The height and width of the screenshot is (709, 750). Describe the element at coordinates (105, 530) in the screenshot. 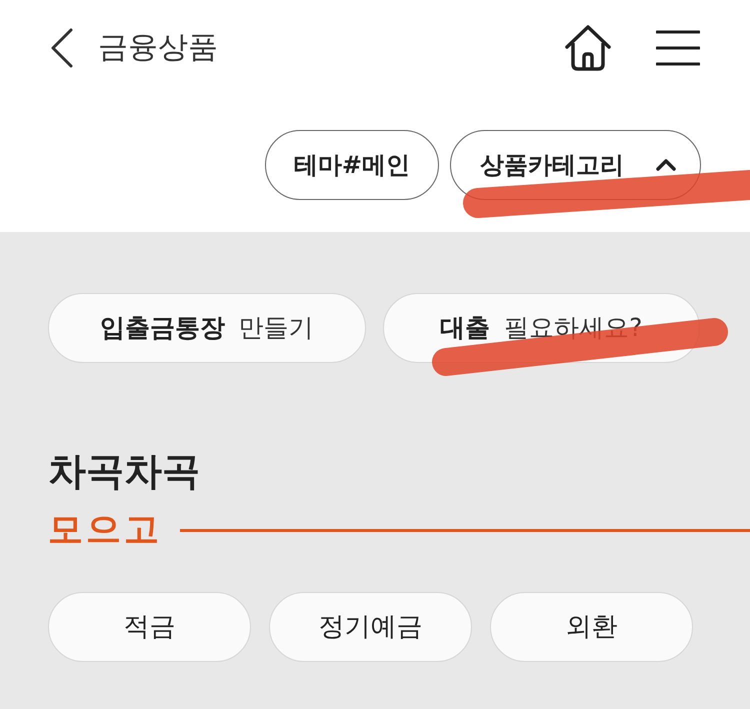

I see `section-subtitle: 모으고` at that location.